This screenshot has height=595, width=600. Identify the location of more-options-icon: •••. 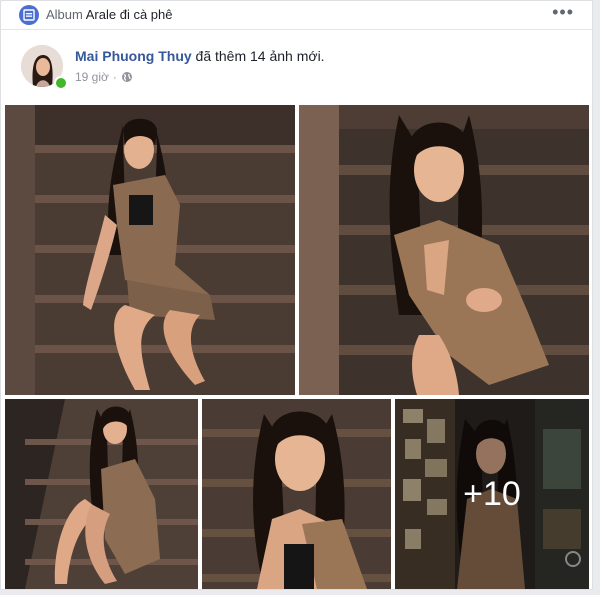
(563, 12).